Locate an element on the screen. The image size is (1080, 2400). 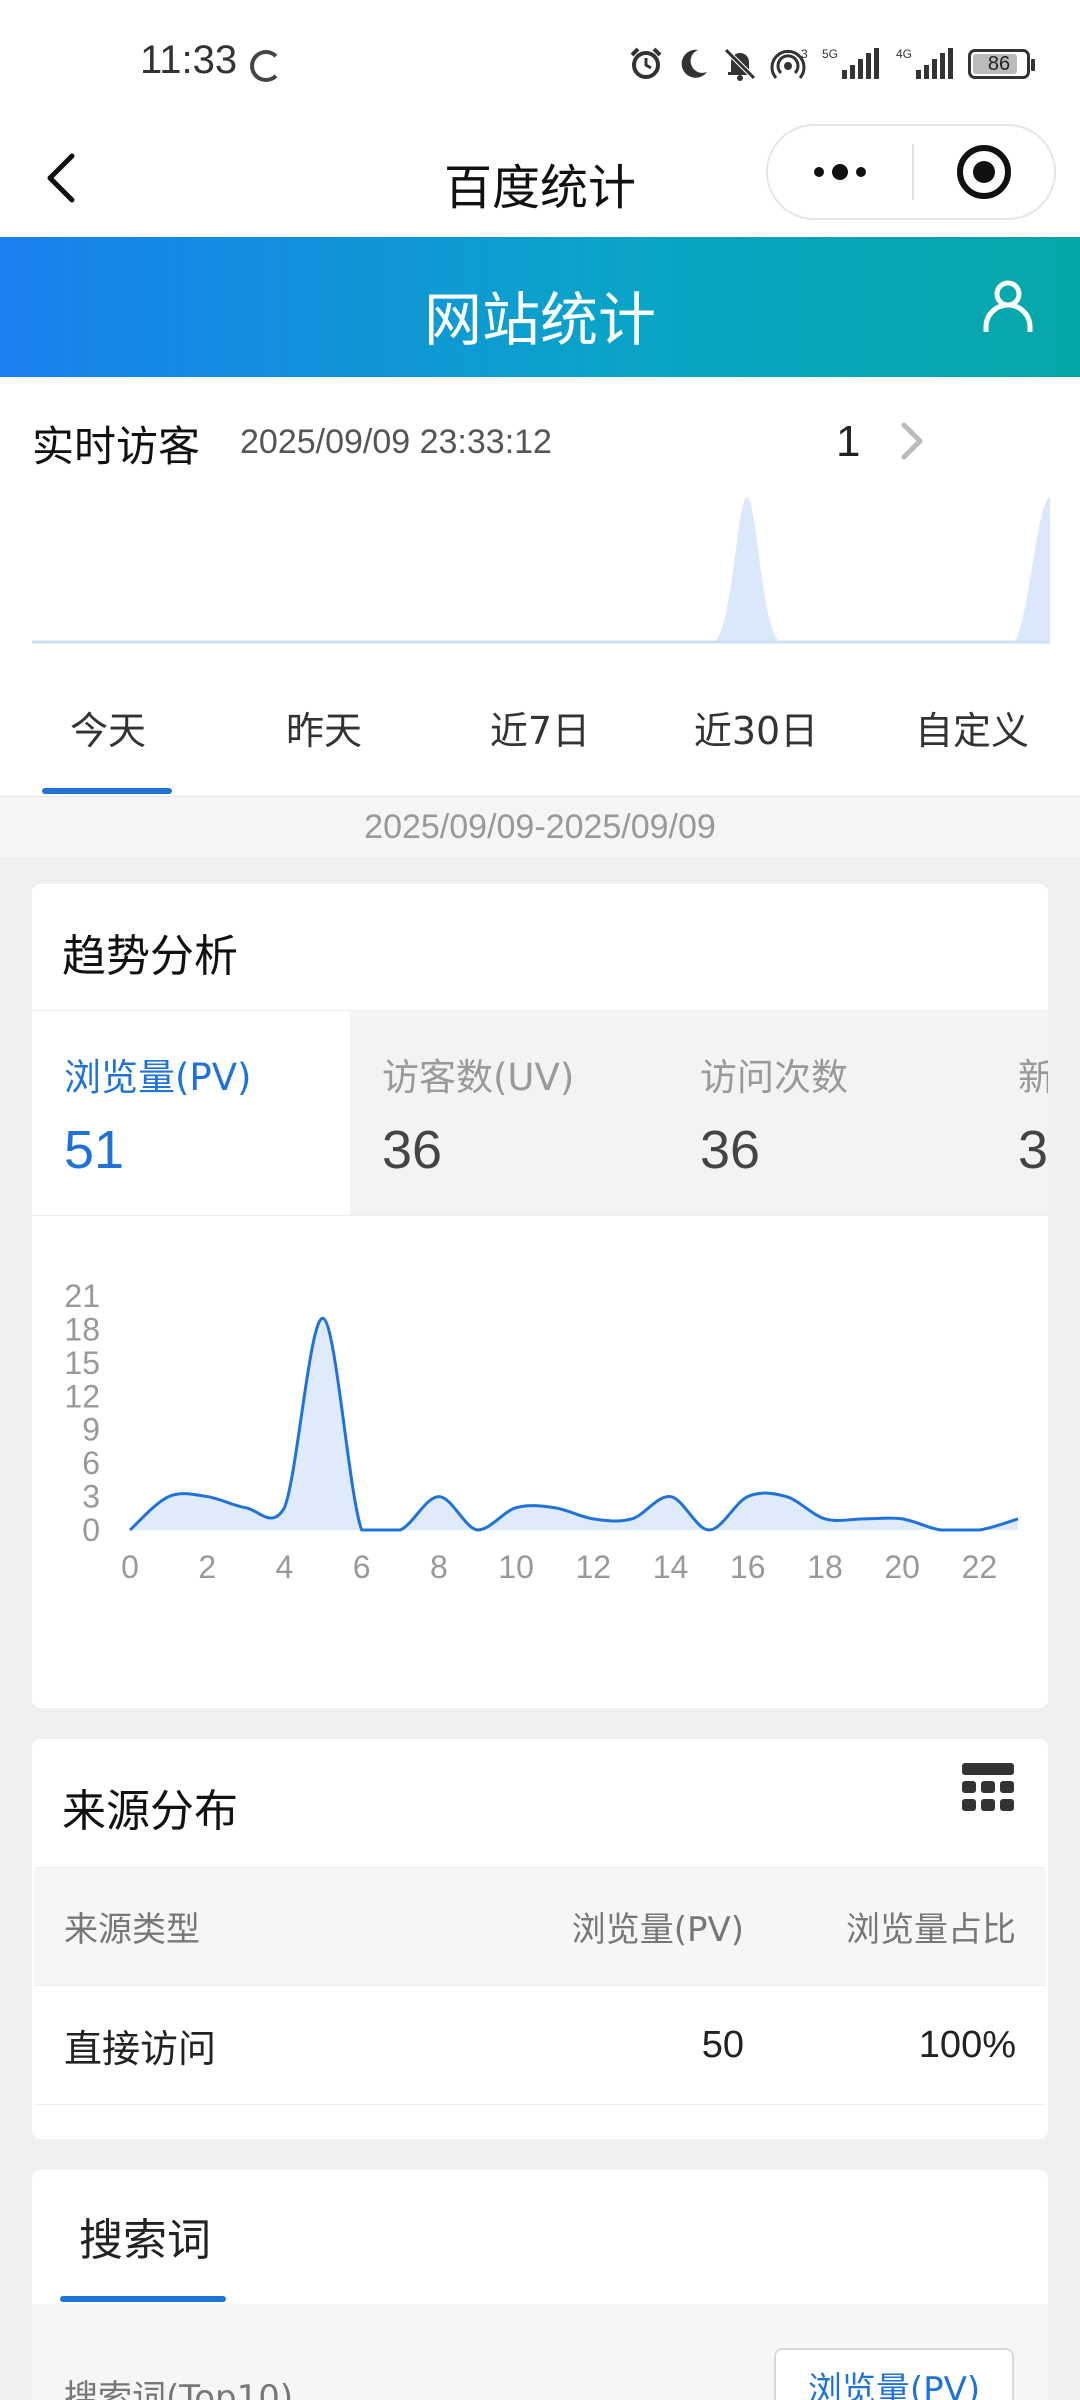
svg-text: 5G is located at coordinates (830, 54).